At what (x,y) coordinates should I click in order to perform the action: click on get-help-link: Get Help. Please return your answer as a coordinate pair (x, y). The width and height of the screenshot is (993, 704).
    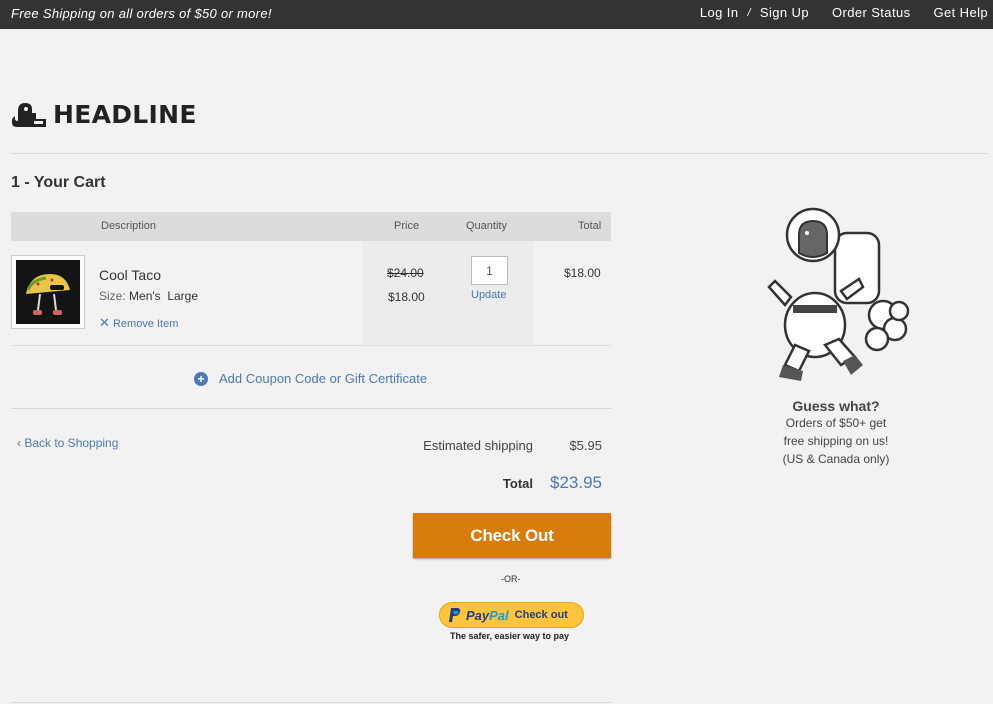
    Looking at the image, I should click on (960, 12).